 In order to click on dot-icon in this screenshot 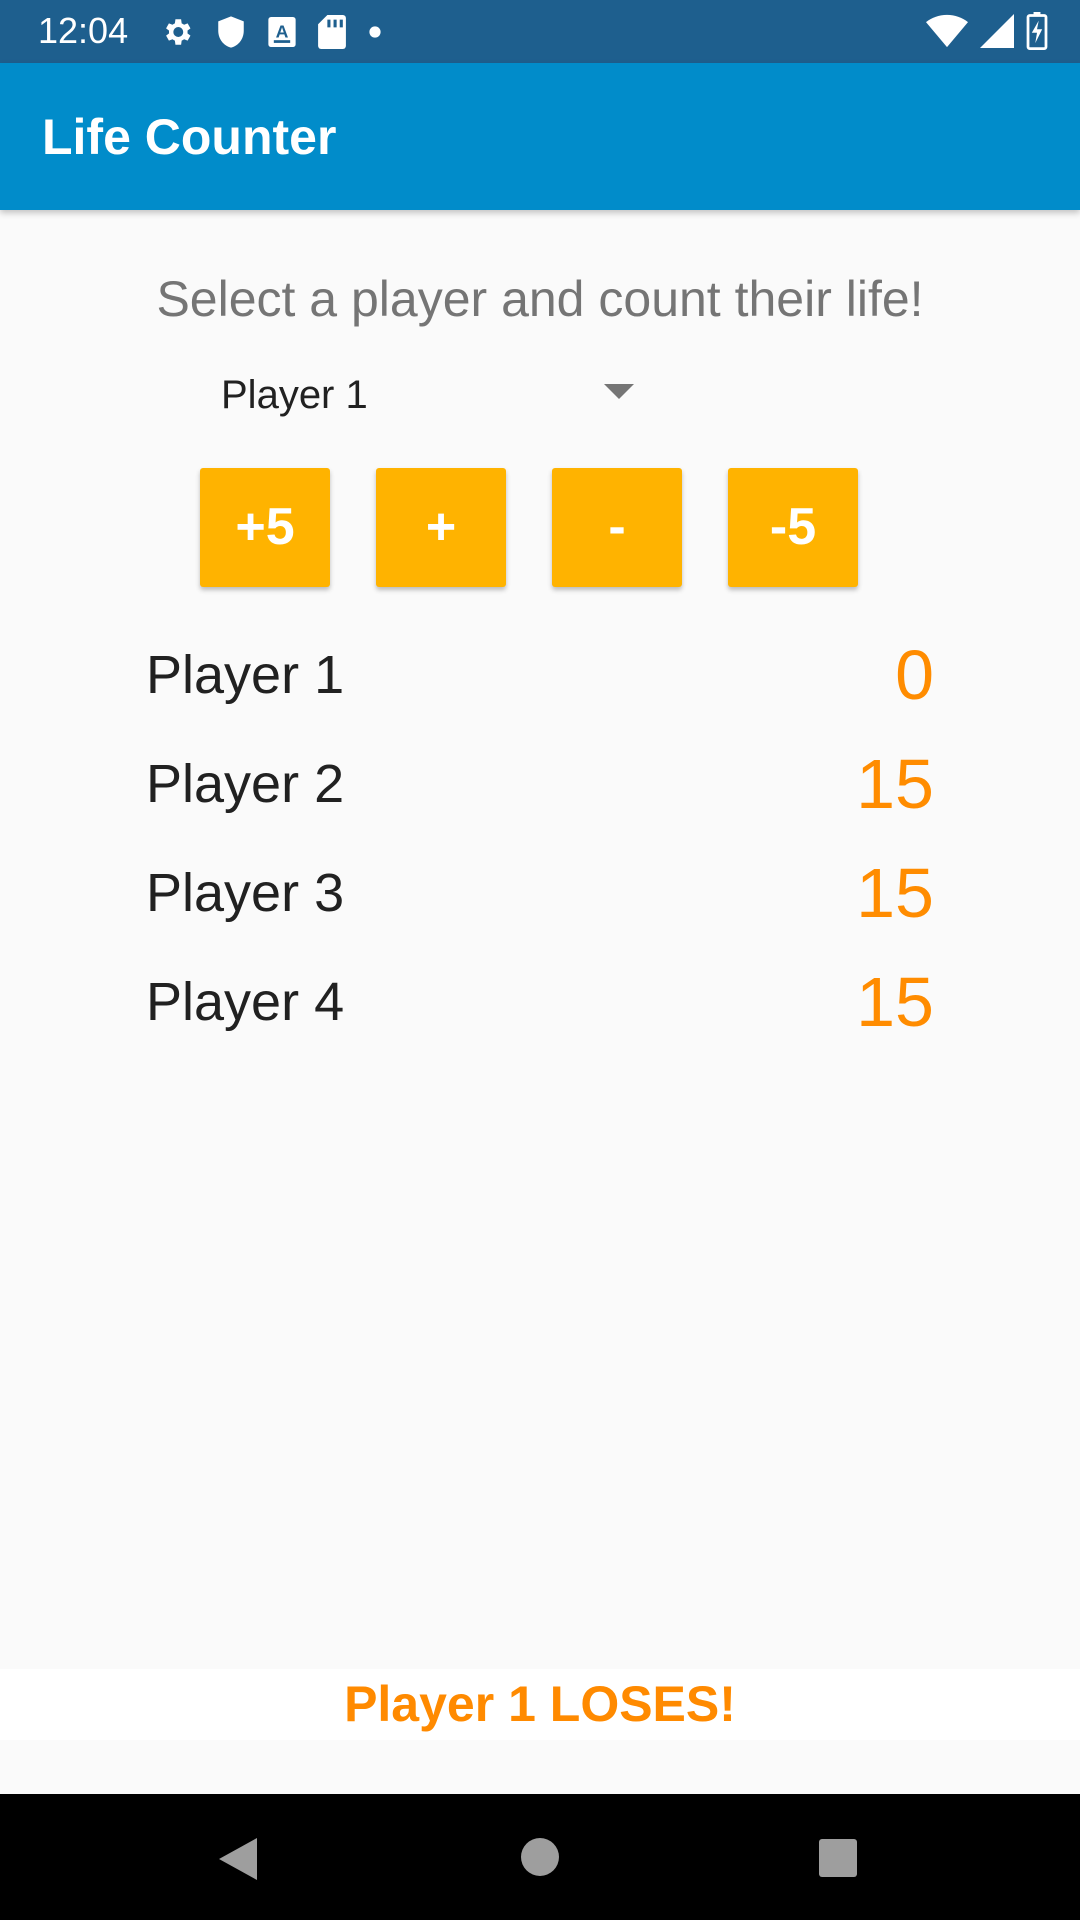, I will do `click(375, 32)`.